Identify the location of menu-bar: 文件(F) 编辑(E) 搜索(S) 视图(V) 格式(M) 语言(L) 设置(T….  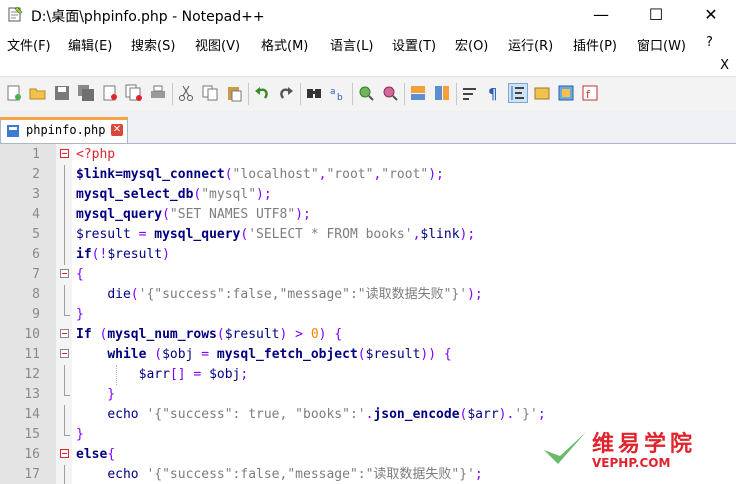
(368, 43).